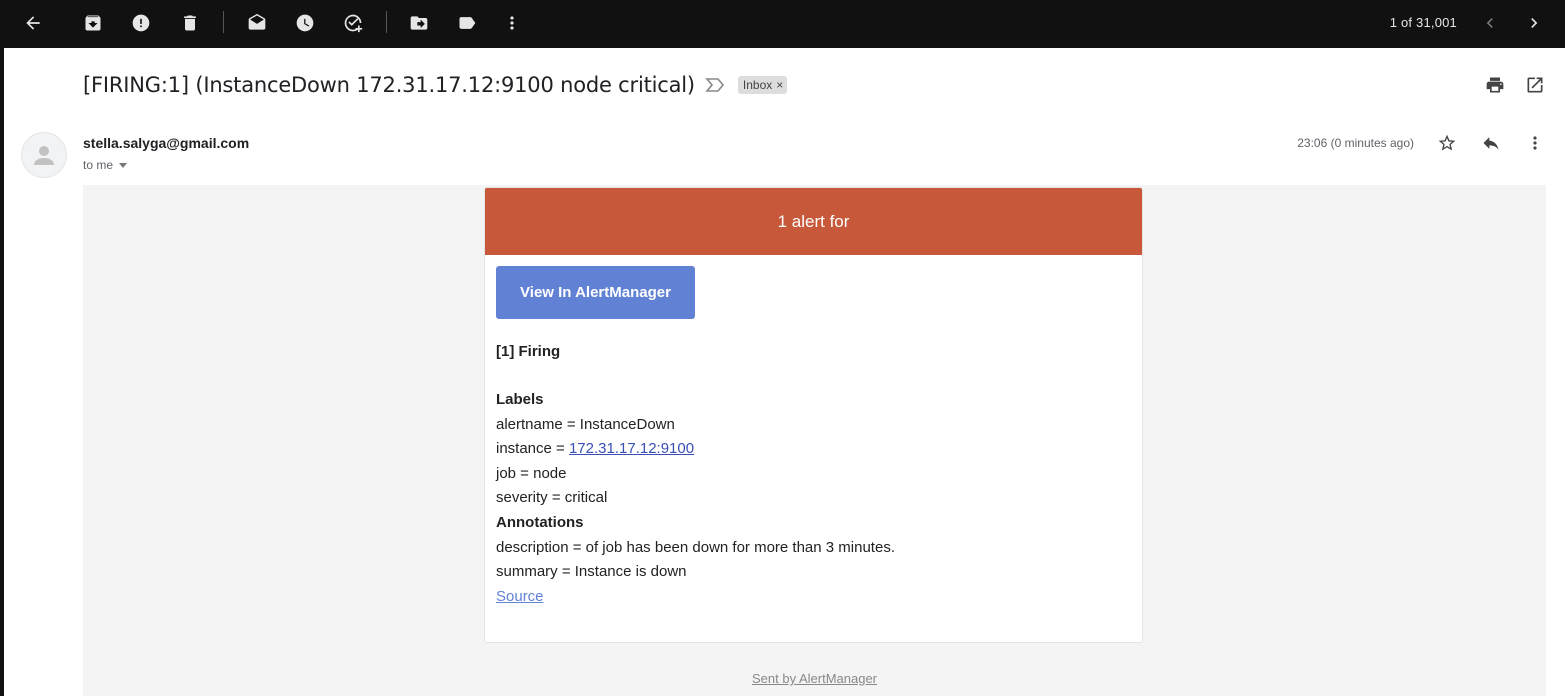  What do you see at coordinates (779, 85) in the screenshot?
I see `remove-label-button: ×` at bounding box center [779, 85].